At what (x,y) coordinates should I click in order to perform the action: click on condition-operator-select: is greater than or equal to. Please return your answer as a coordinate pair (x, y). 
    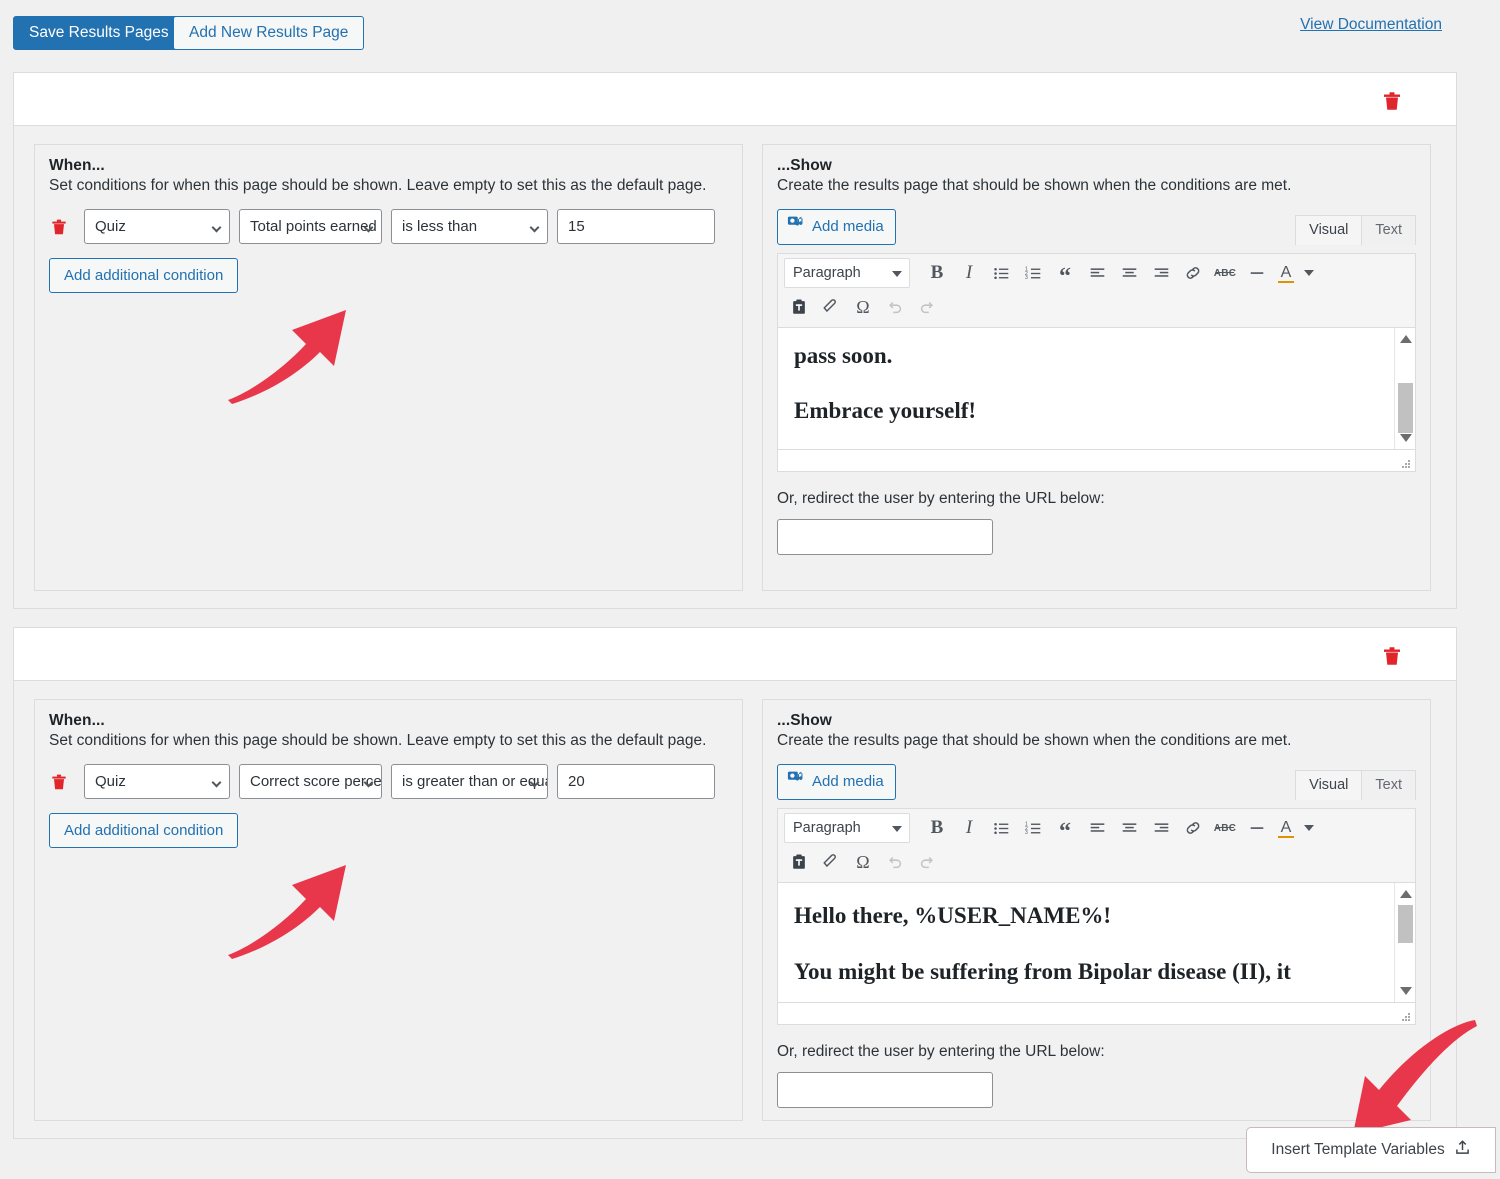
    Looking at the image, I should click on (469, 781).